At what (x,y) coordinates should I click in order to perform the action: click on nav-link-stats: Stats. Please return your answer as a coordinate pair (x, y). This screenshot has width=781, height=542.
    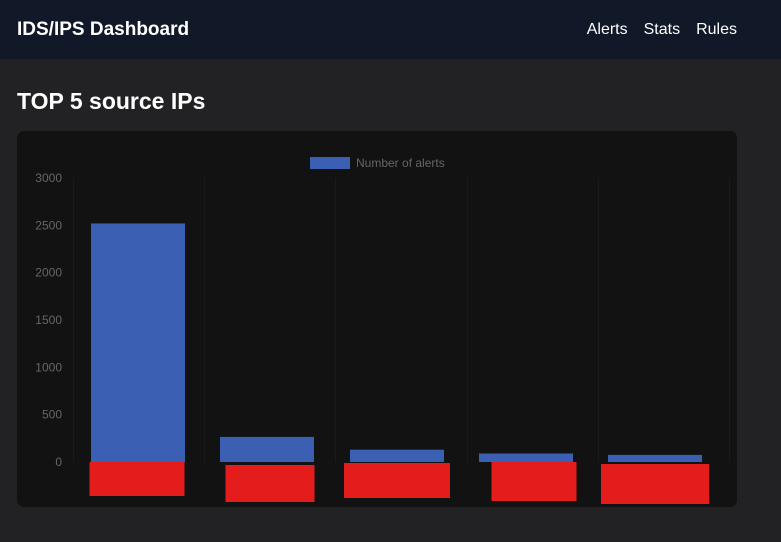
    Looking at the image, I should click on (662, 30).